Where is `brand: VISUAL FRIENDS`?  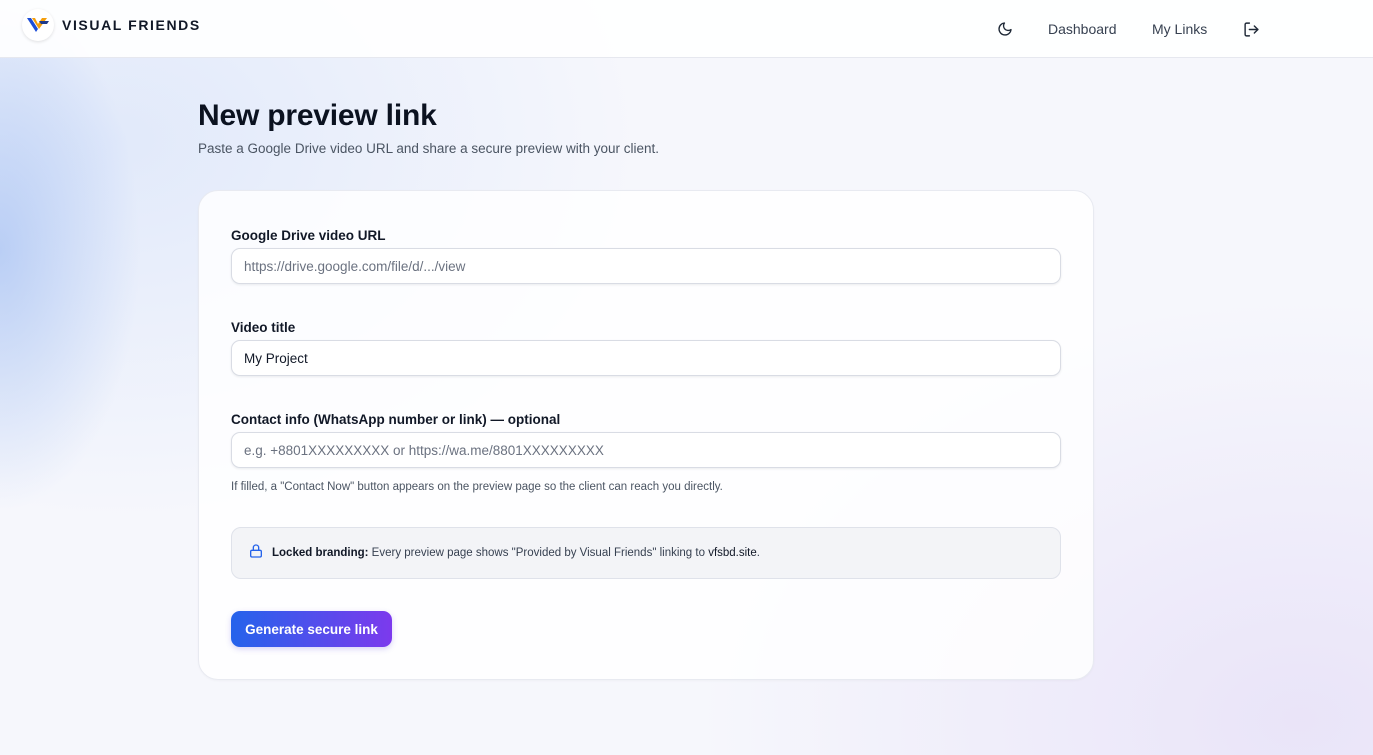 brand: VISUAL FRIENDS is located at coordinates (111, 25).